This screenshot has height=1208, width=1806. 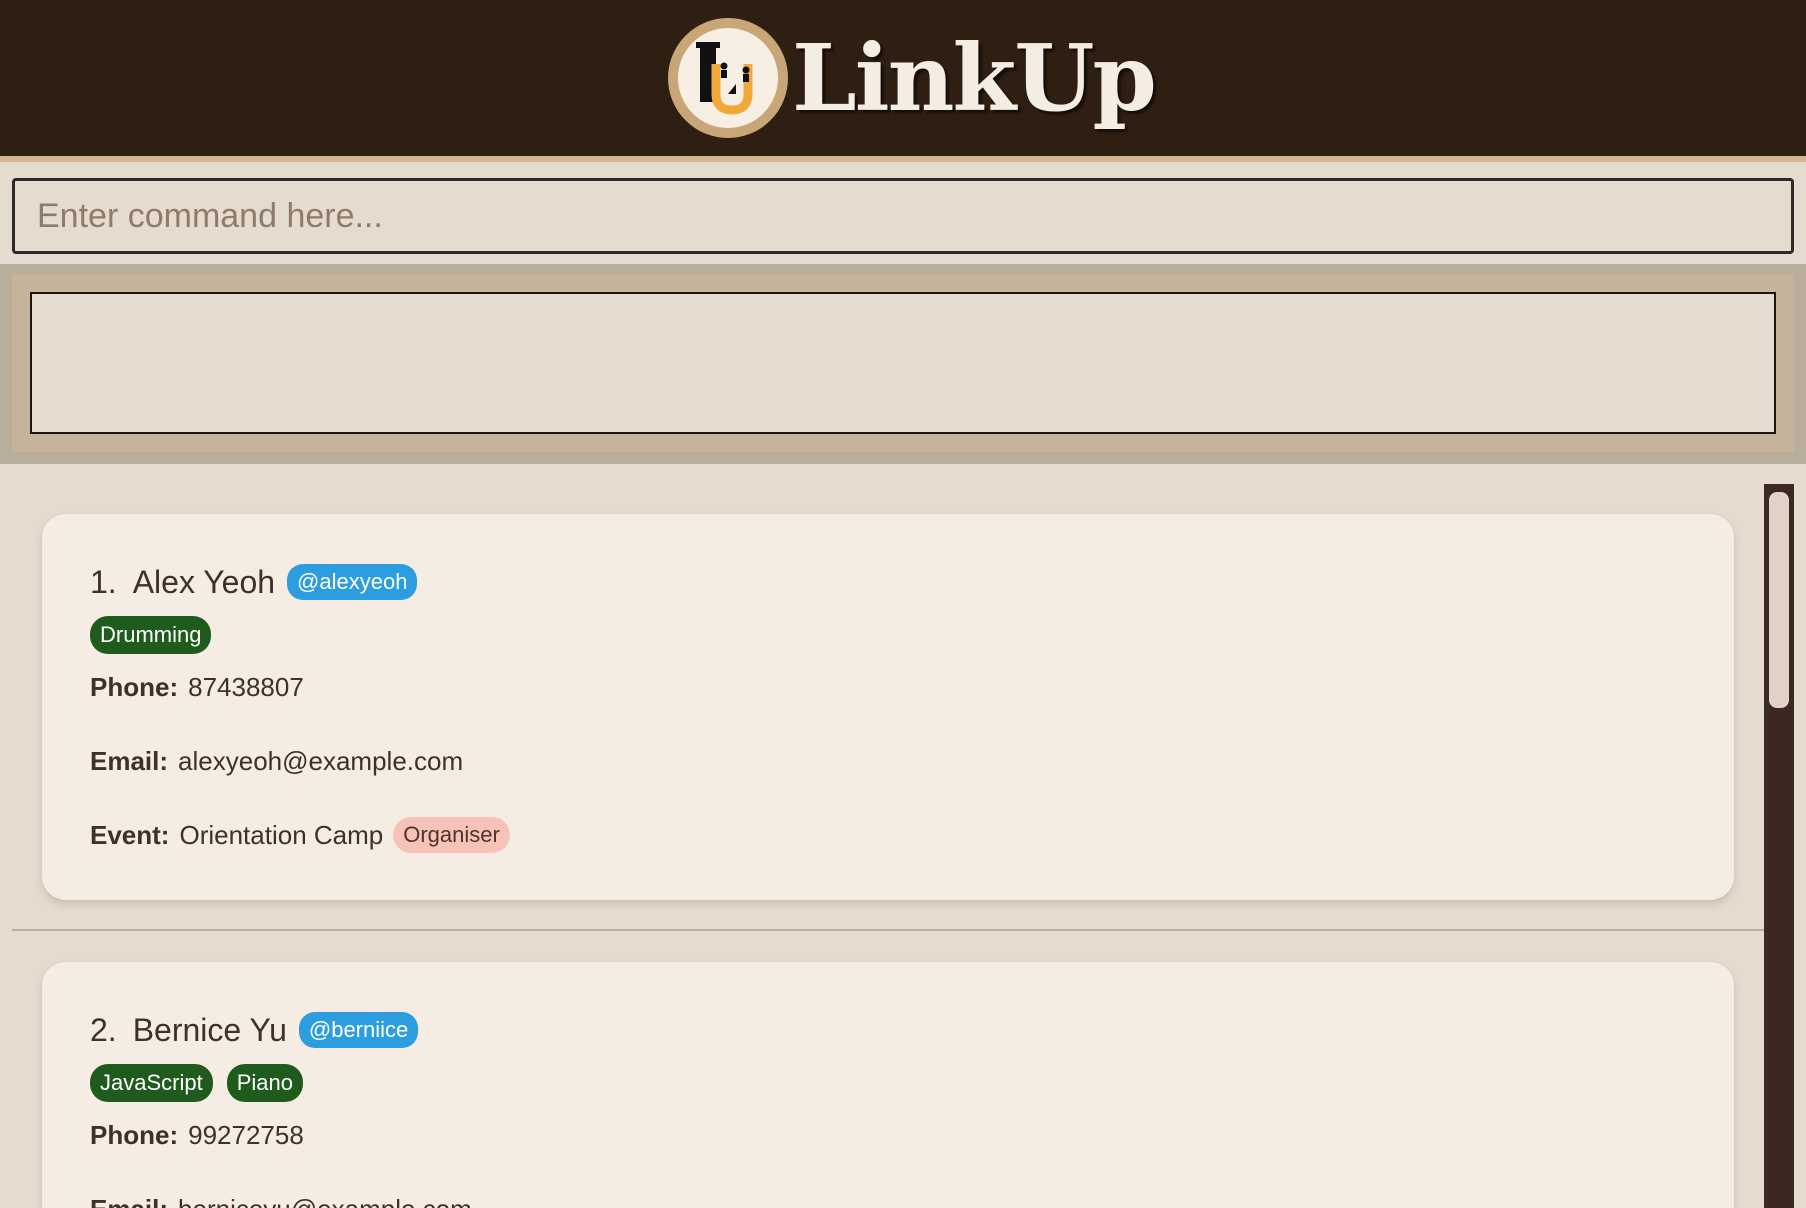 I want to click on tag-badge: Piano, so click(x=264, y=1083).